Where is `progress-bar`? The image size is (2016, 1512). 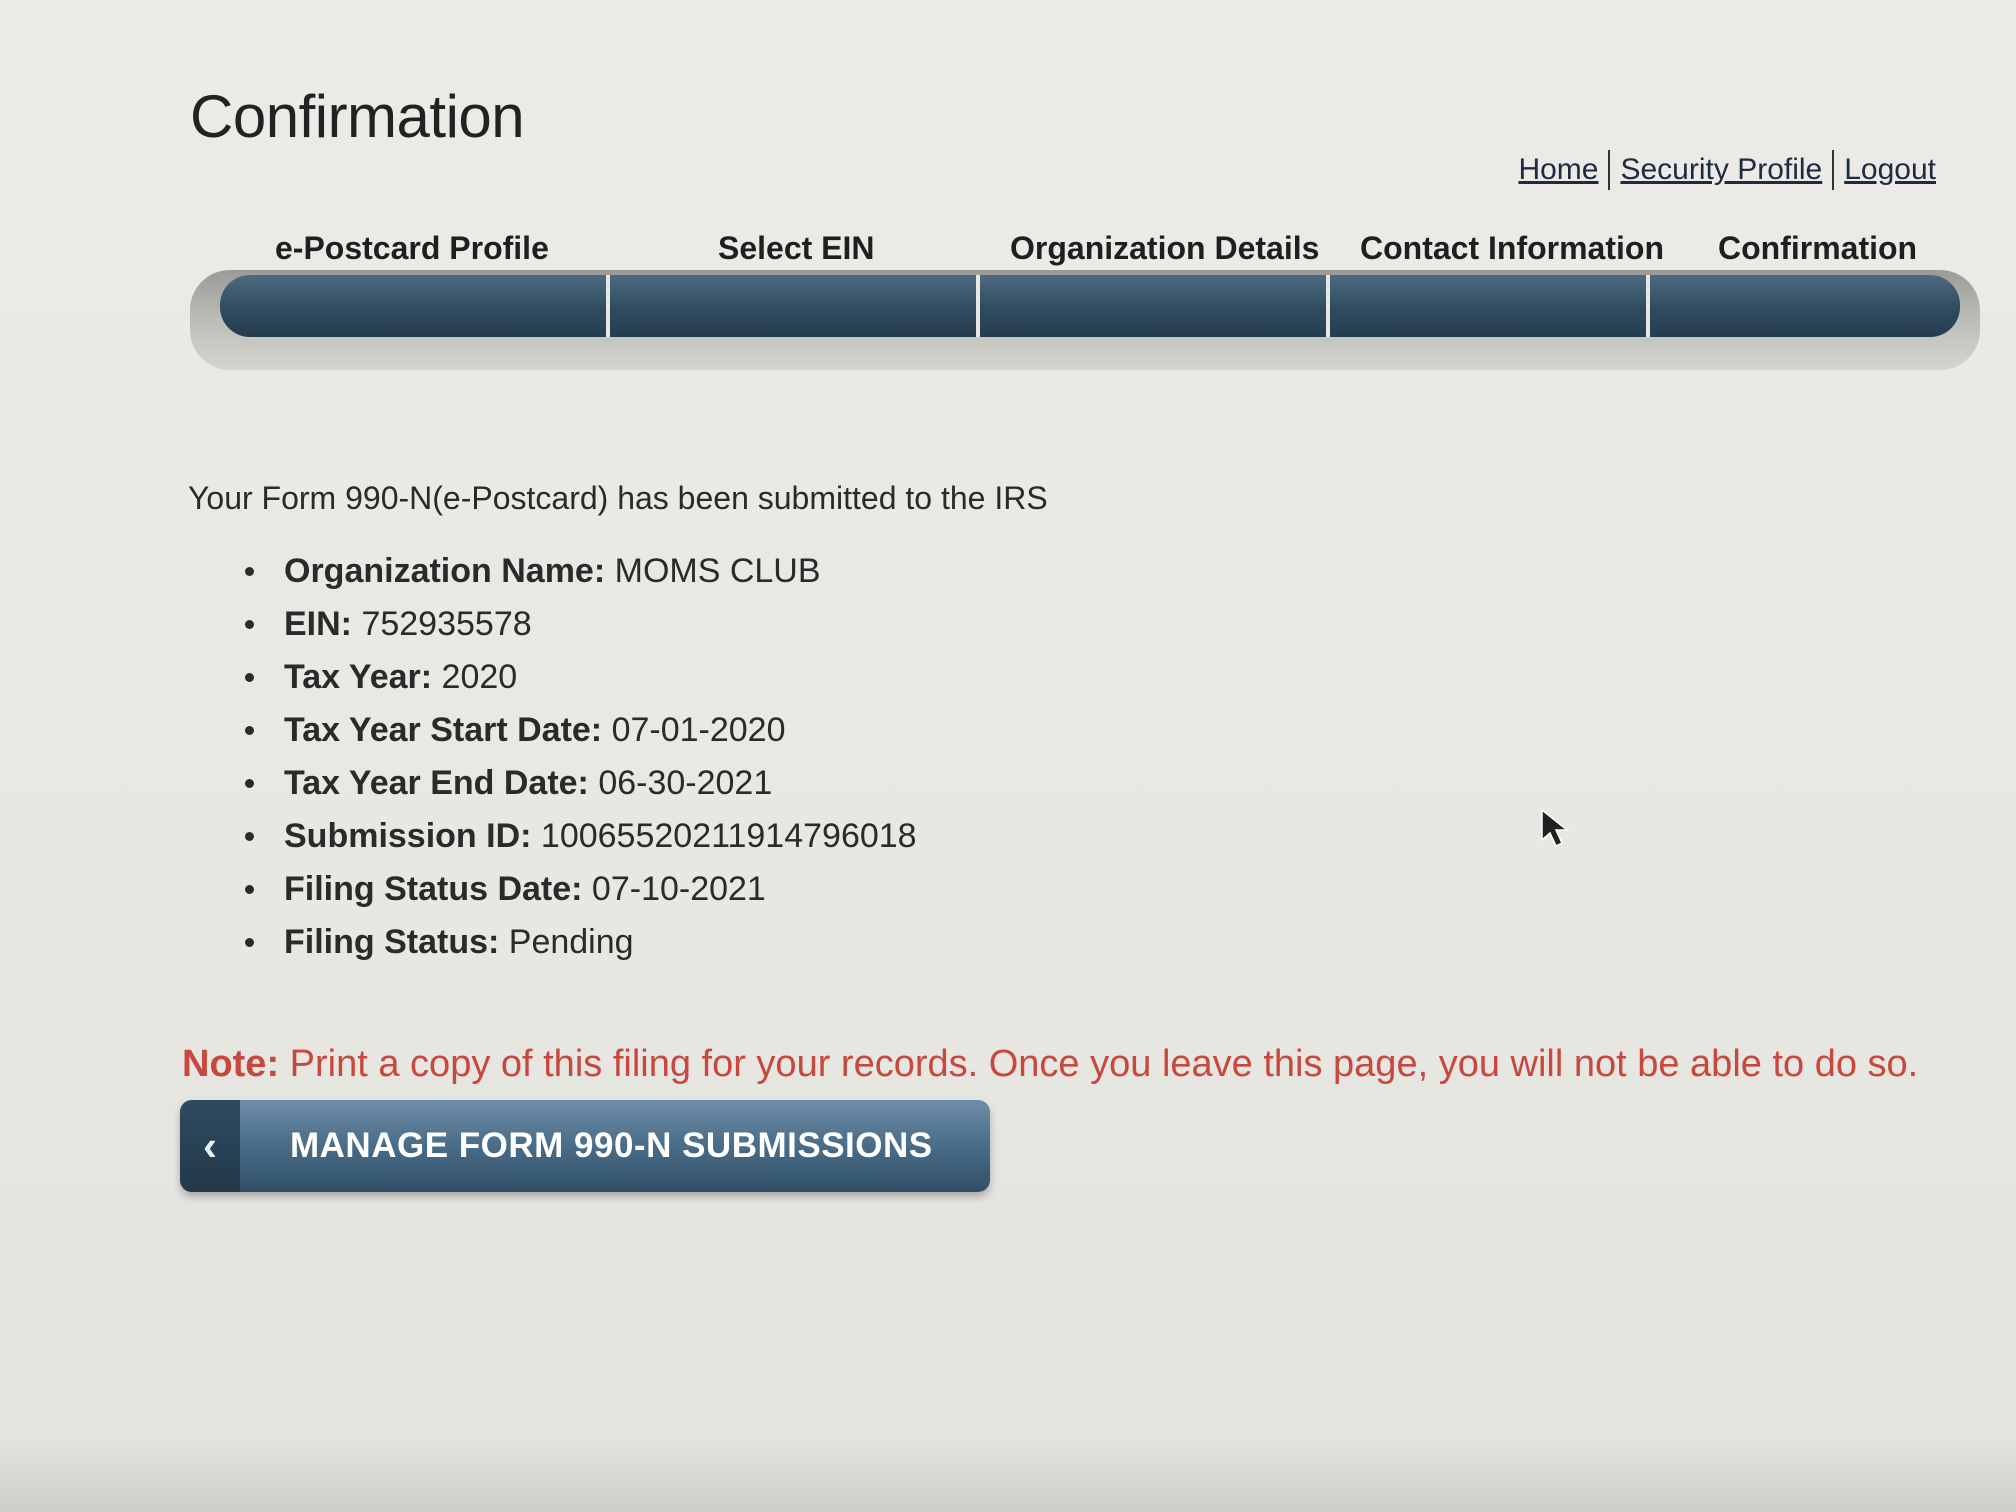 progress-bar is located at coordinates (1090, 306).